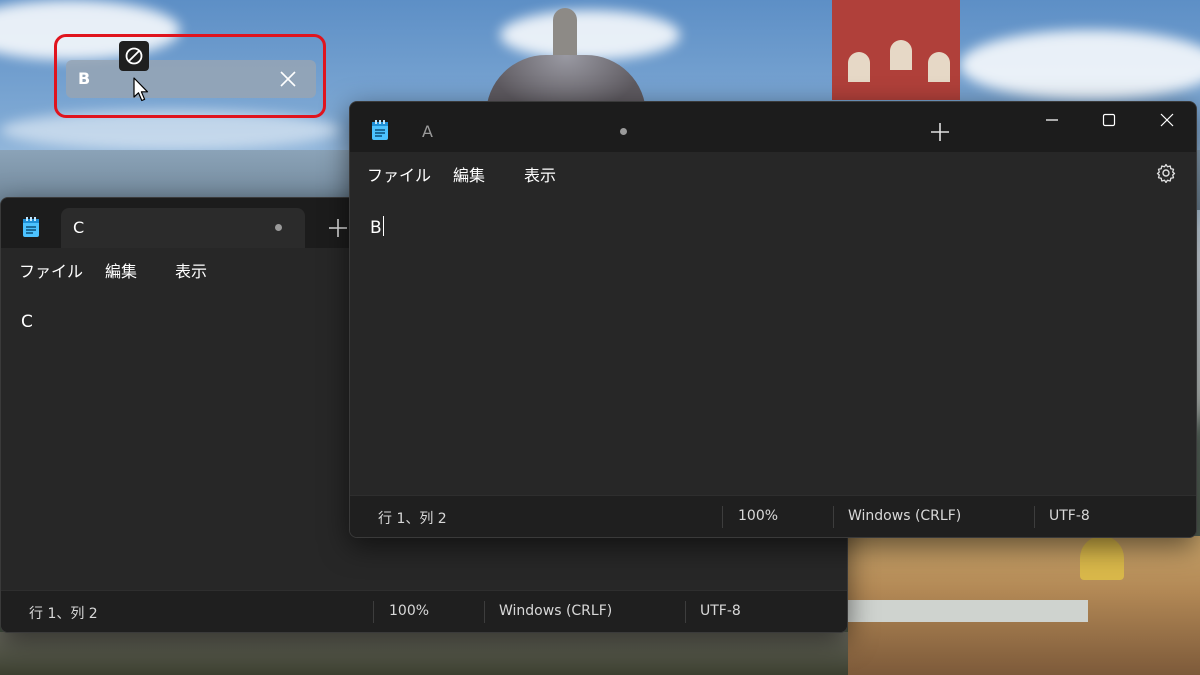 Image resolution: width=1200 pixels, height=675 pixels. What do you see at coordinates (424, 653) in the screenshot?
I see `wallpaper-rocks` at bounding box center [424, 653].